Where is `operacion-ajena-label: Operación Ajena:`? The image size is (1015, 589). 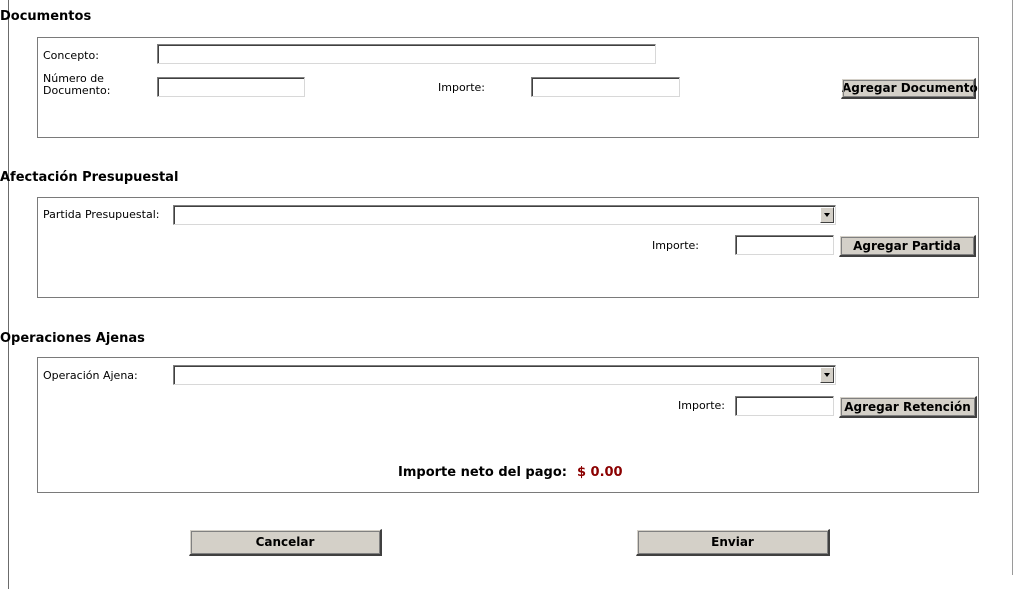 operacion-ajena-label: Operación Ajena: is located at coordinates (90, 375).